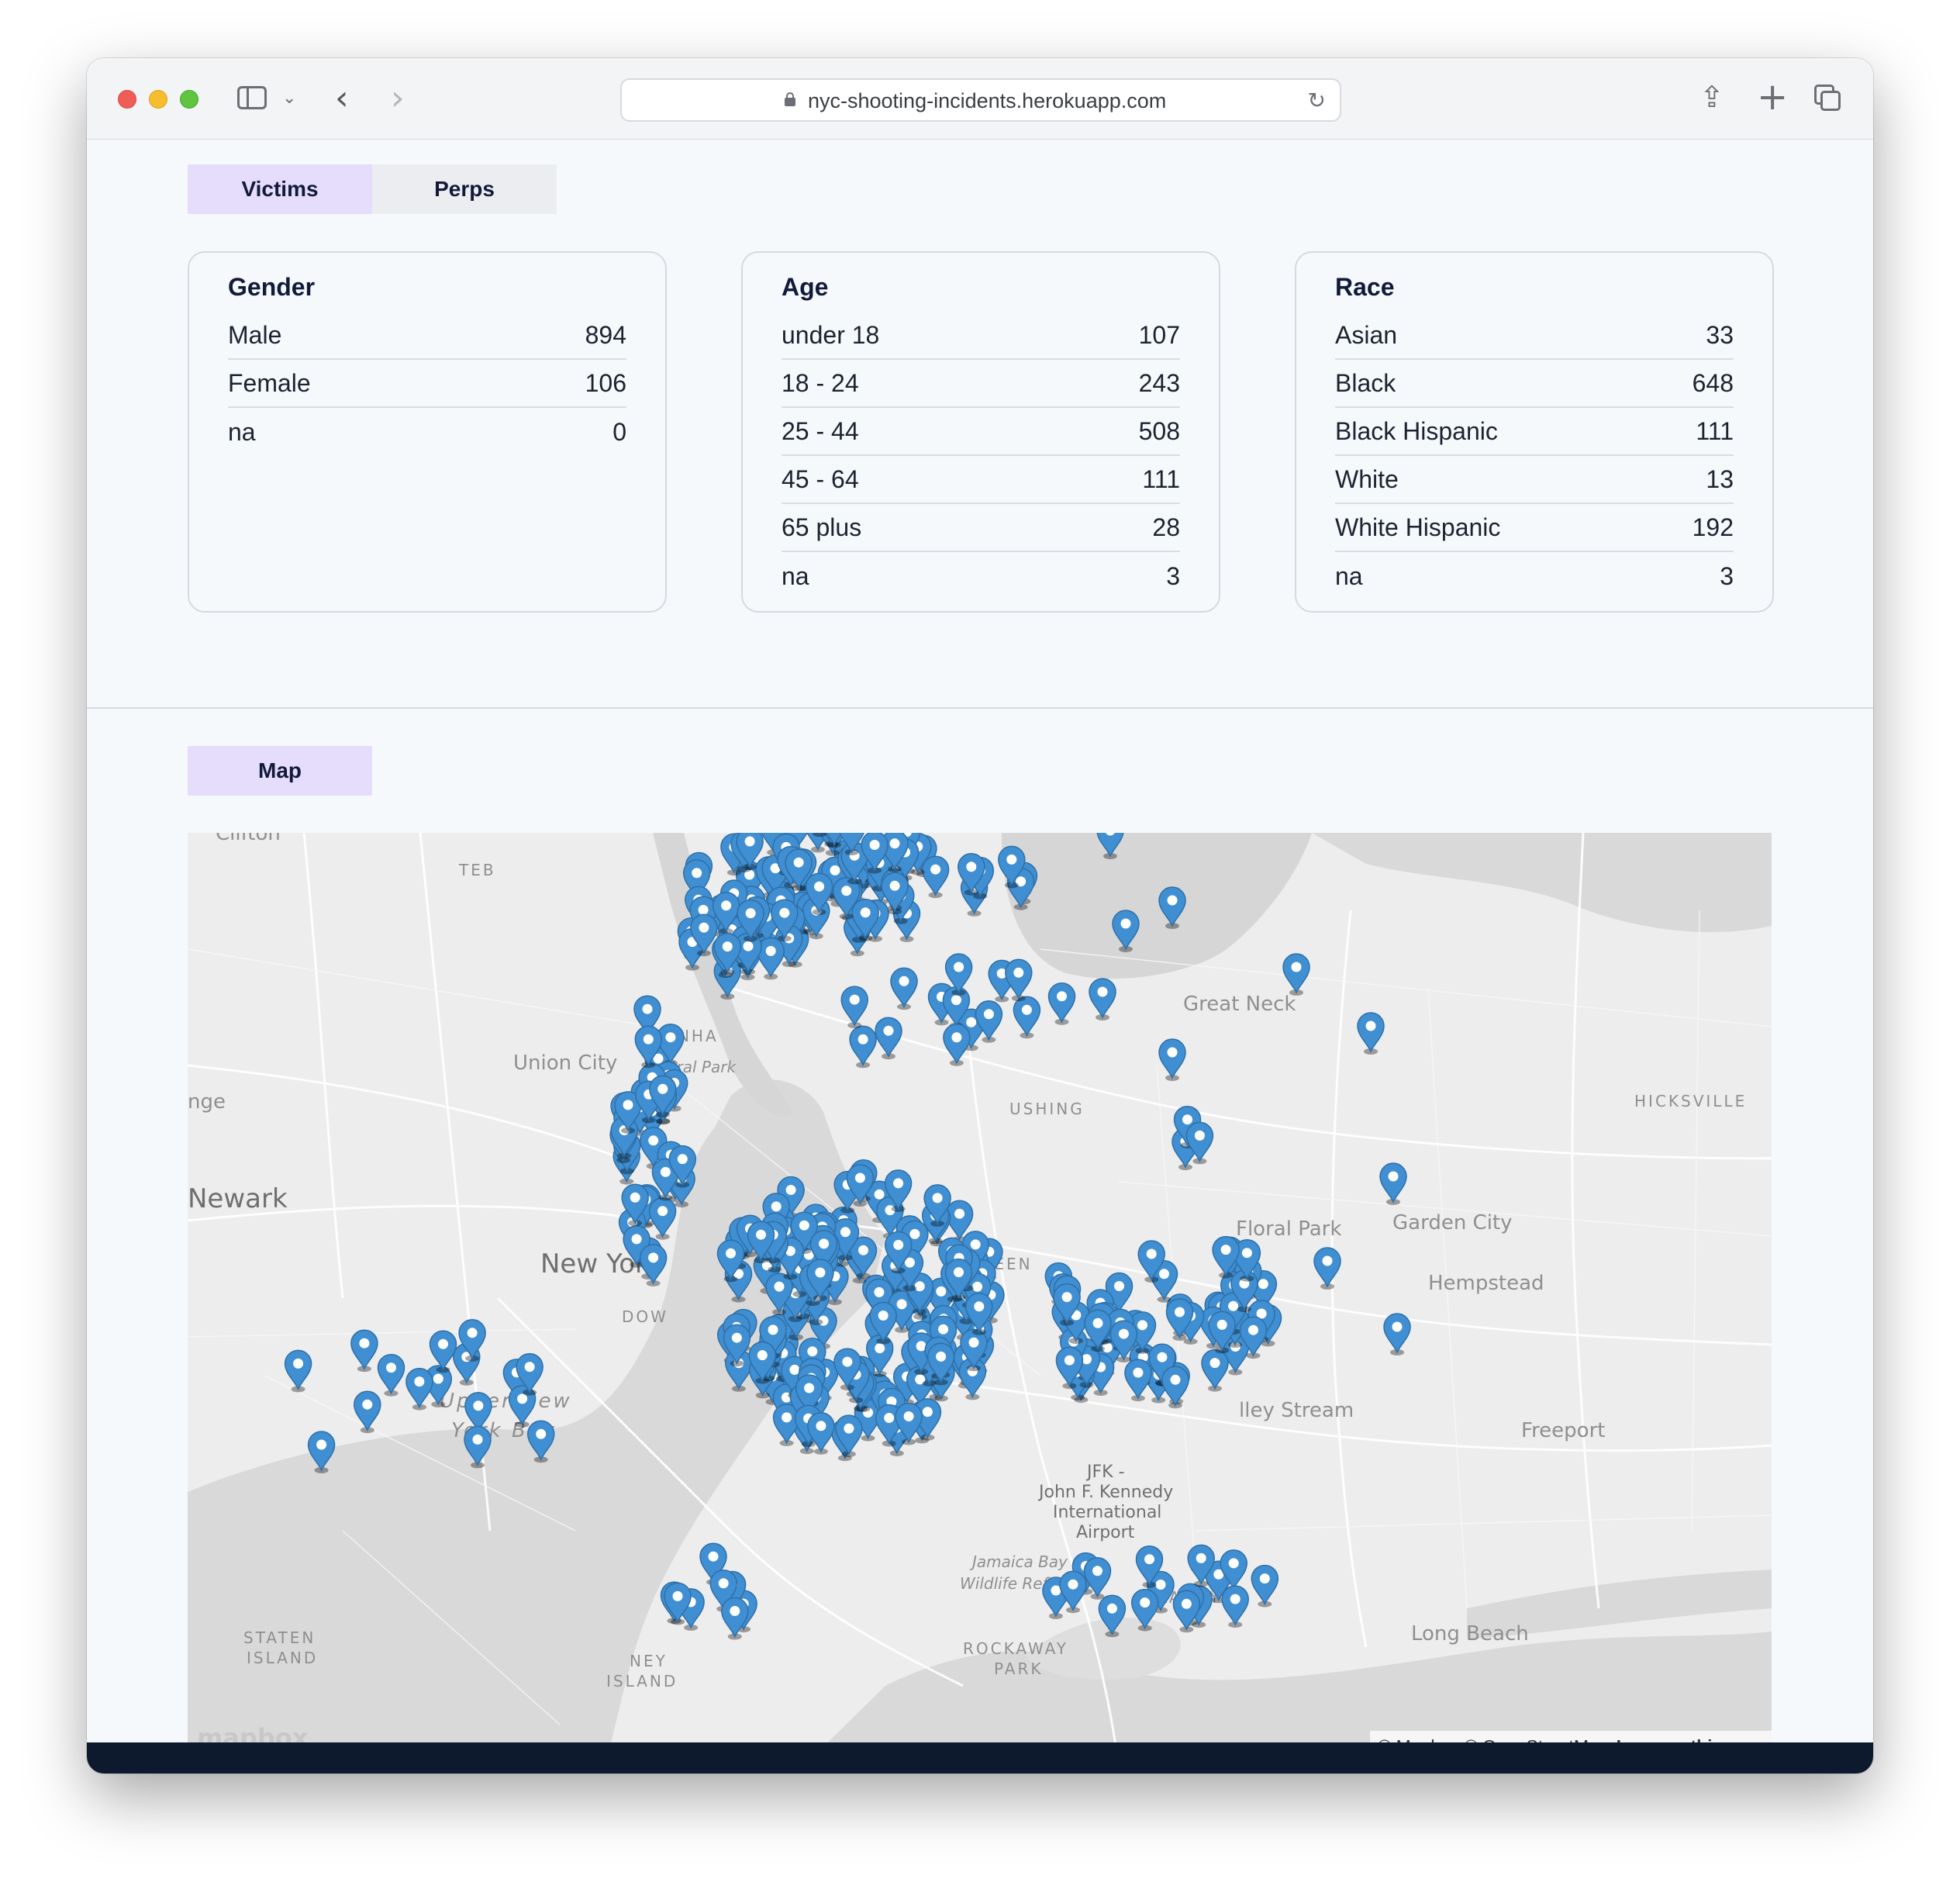  What do you see at coordinates (255, 334) in the screenshot?
I see `row-label: Male` at bounding box center [255, 334].